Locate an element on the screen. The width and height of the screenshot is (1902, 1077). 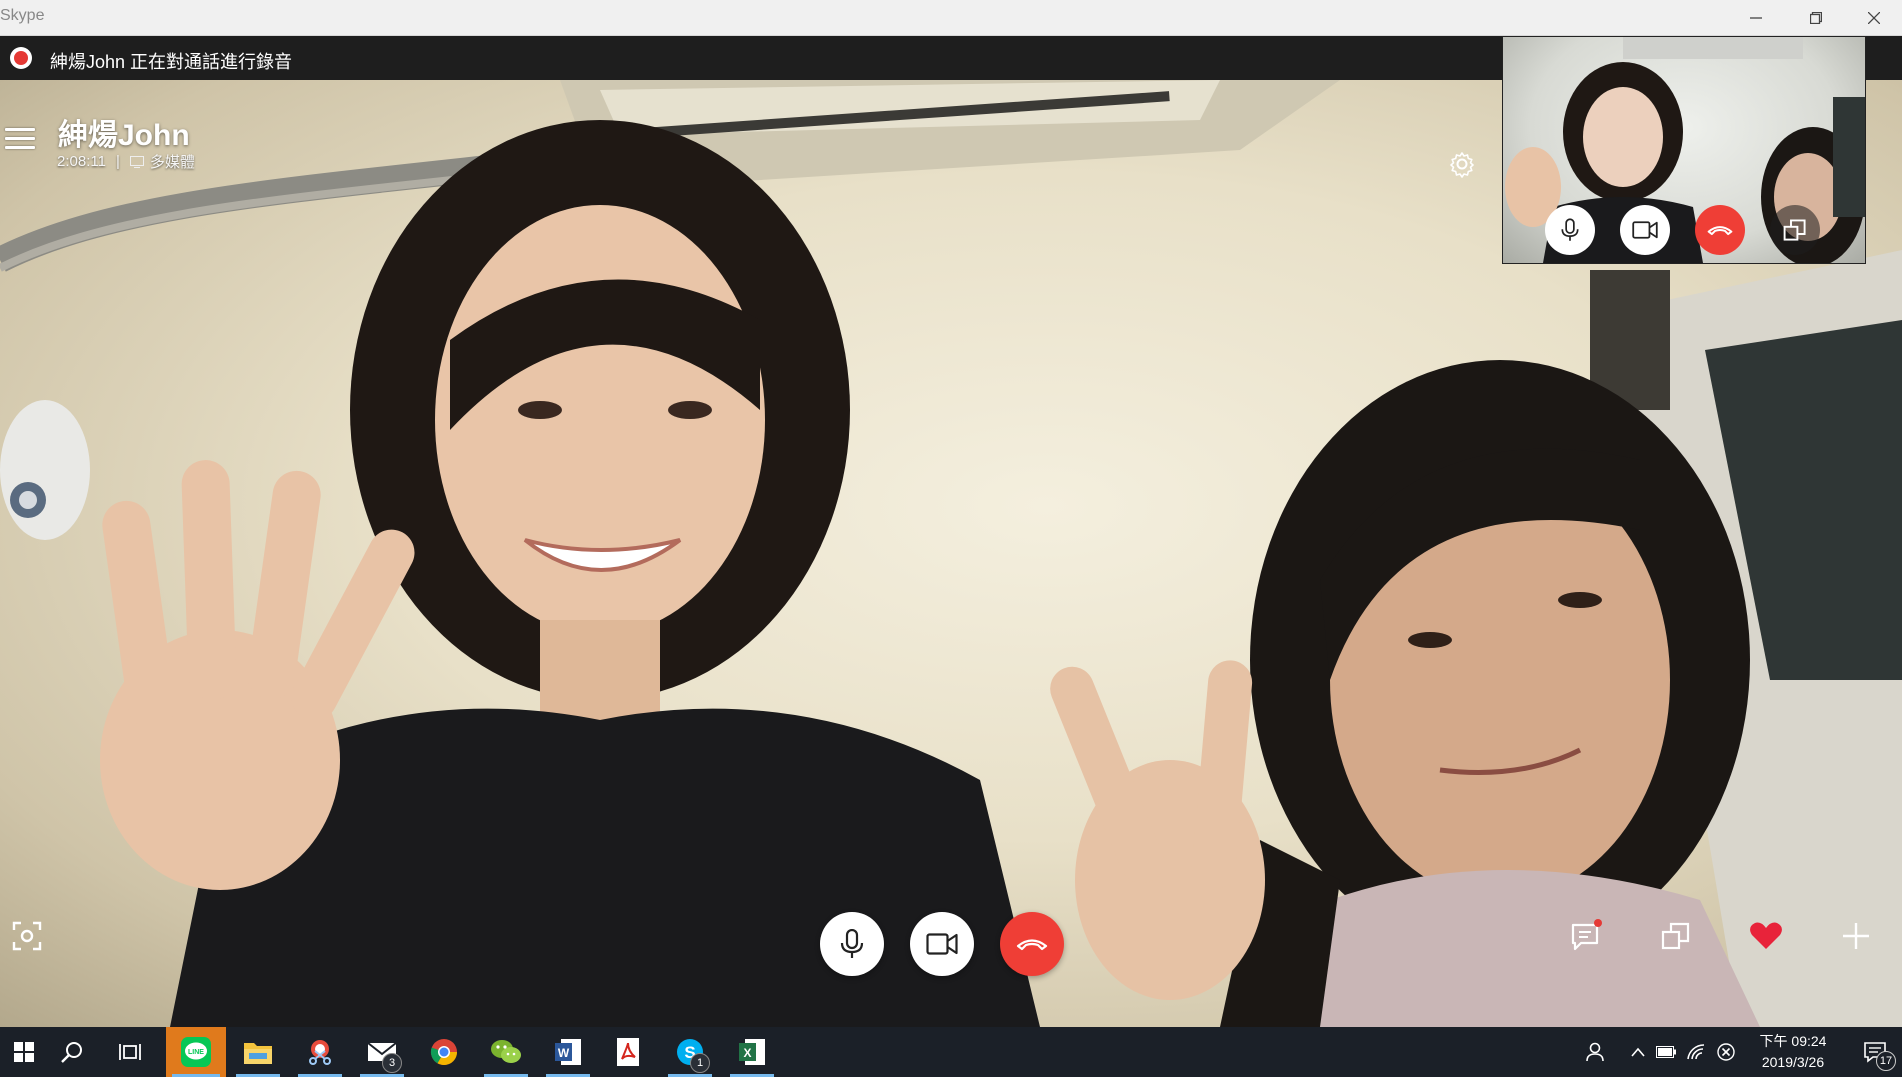
recording-text: 紳煬John 正在對通話進行錄音 is located at coordinates (171, 62).